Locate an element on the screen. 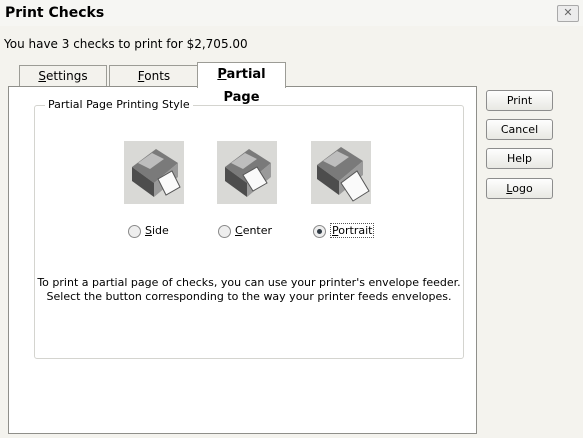 The height and width of the screenshot is (438, 583). logo-button: Logo is located at coordinates (519, 188).